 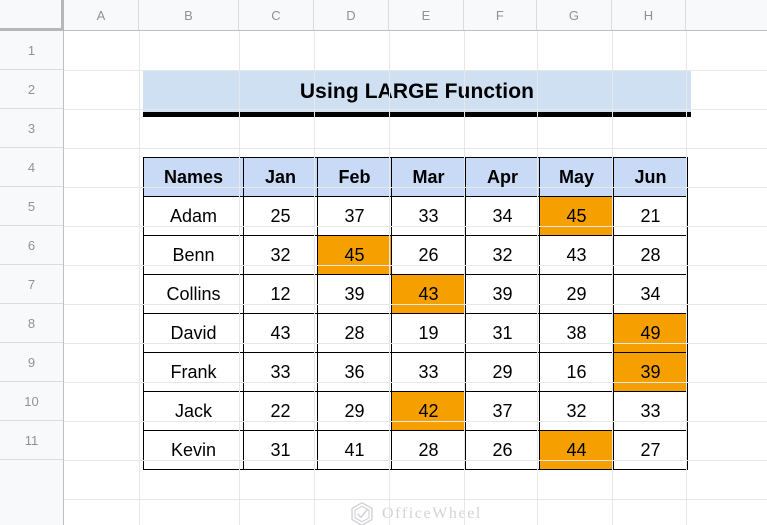 What do you see at coordinates (650, 450) in the screenshot?
I see `cell-value: 27` at bounding box center [650, 450].